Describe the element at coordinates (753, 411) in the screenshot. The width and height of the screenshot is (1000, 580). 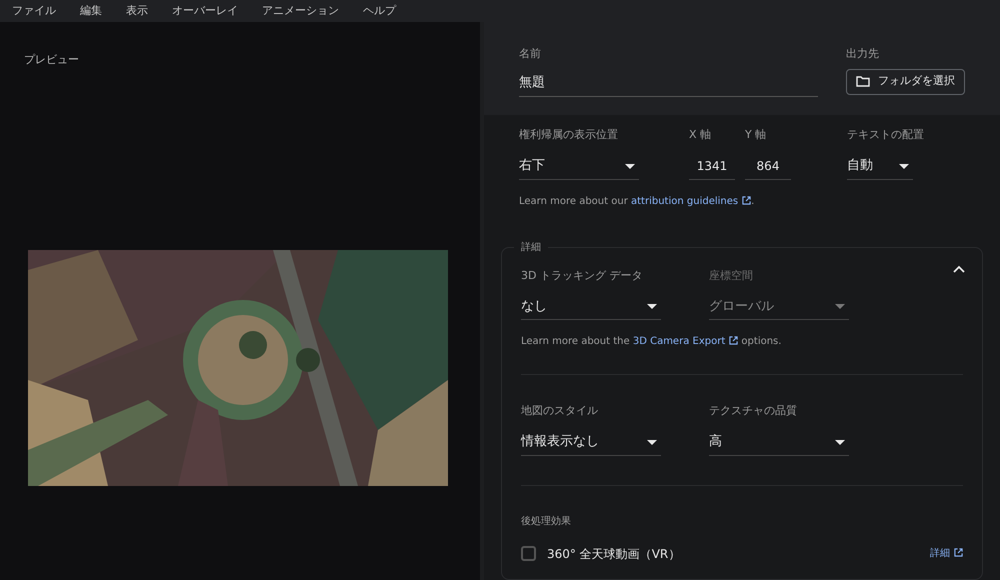
I see `field-label: テクスチャの品質` at that location.